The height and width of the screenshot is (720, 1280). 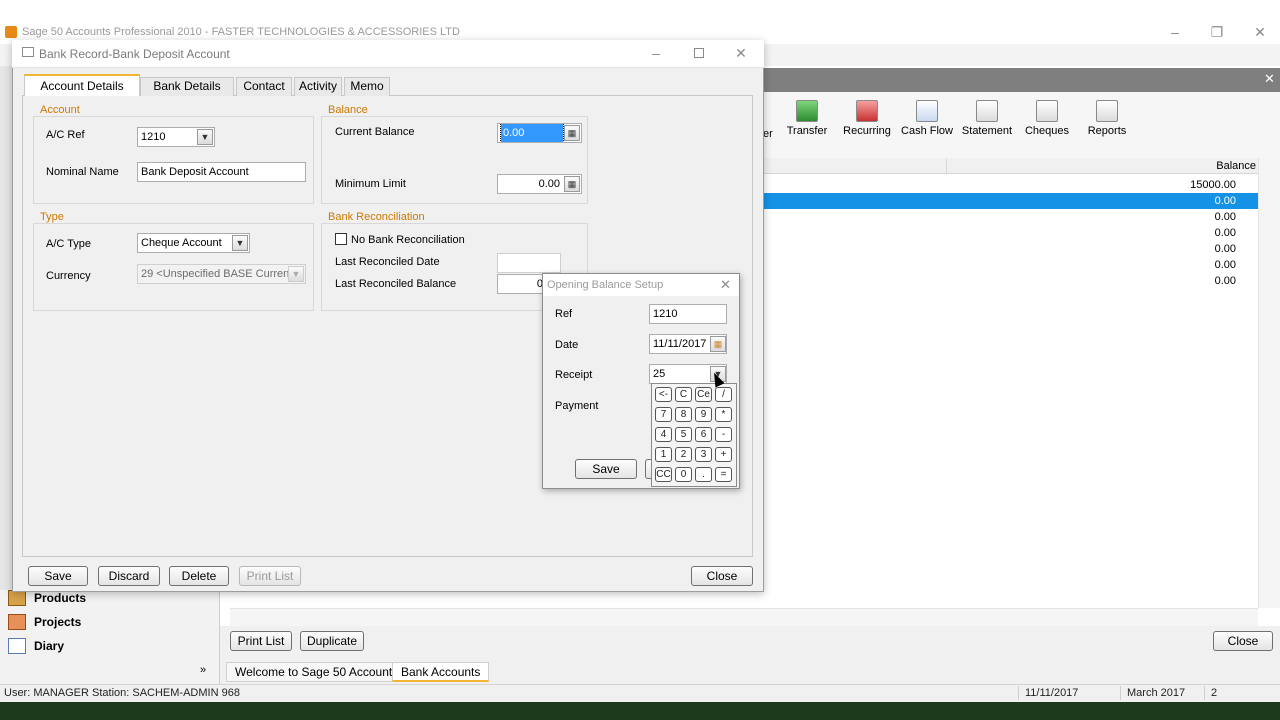 What do you see at coordinates (1010, 185) in the screenshot?
I see `grid-row: 15000.00` at bounding box center [1010, 185].